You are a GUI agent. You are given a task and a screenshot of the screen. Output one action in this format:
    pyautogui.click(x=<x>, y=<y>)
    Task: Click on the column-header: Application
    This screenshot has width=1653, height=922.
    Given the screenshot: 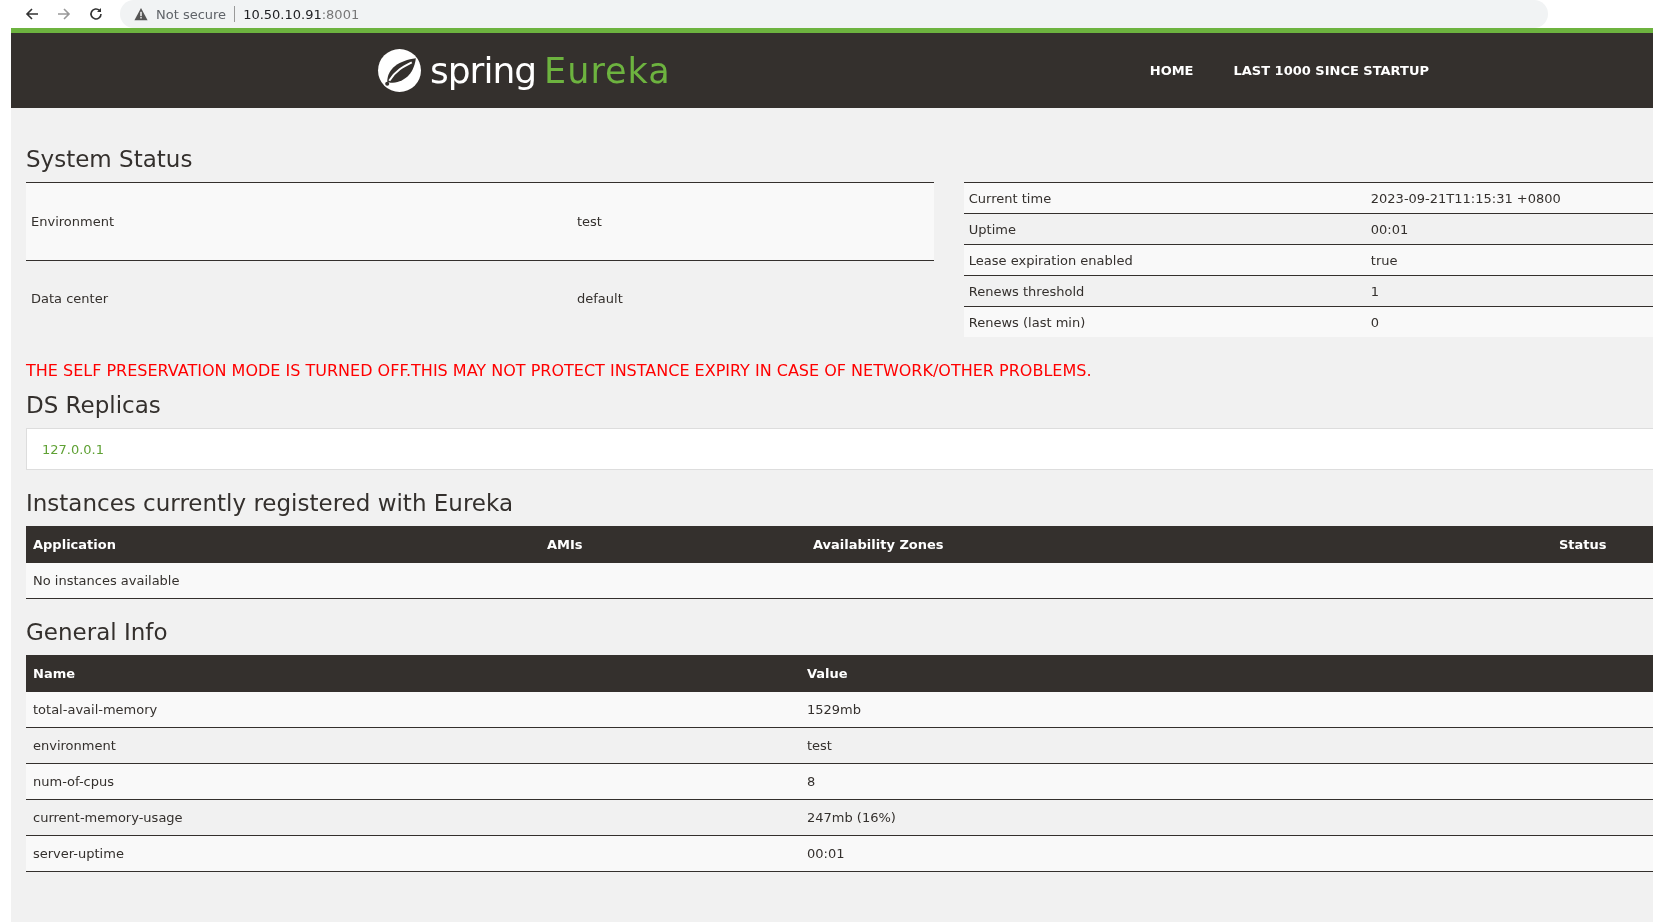 What is the action you would take?
    pyautogui.click(x=283, y=544)
    